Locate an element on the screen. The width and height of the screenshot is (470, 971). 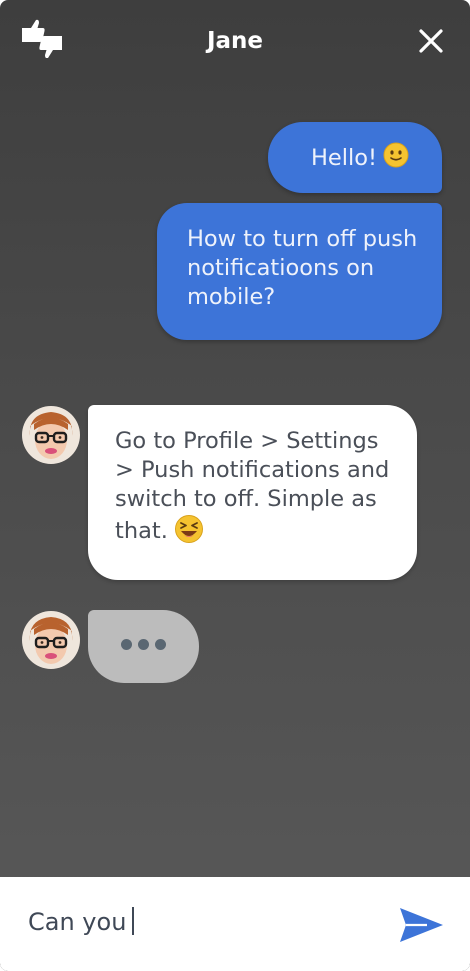
slightly-smiling-face-icon is located at coordinates (396, 155).